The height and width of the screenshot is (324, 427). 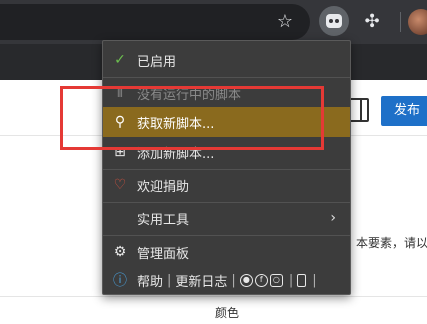 I want to click on menu-item-dashboard: ⚙ 管理面板, so click(x=226, y=252).